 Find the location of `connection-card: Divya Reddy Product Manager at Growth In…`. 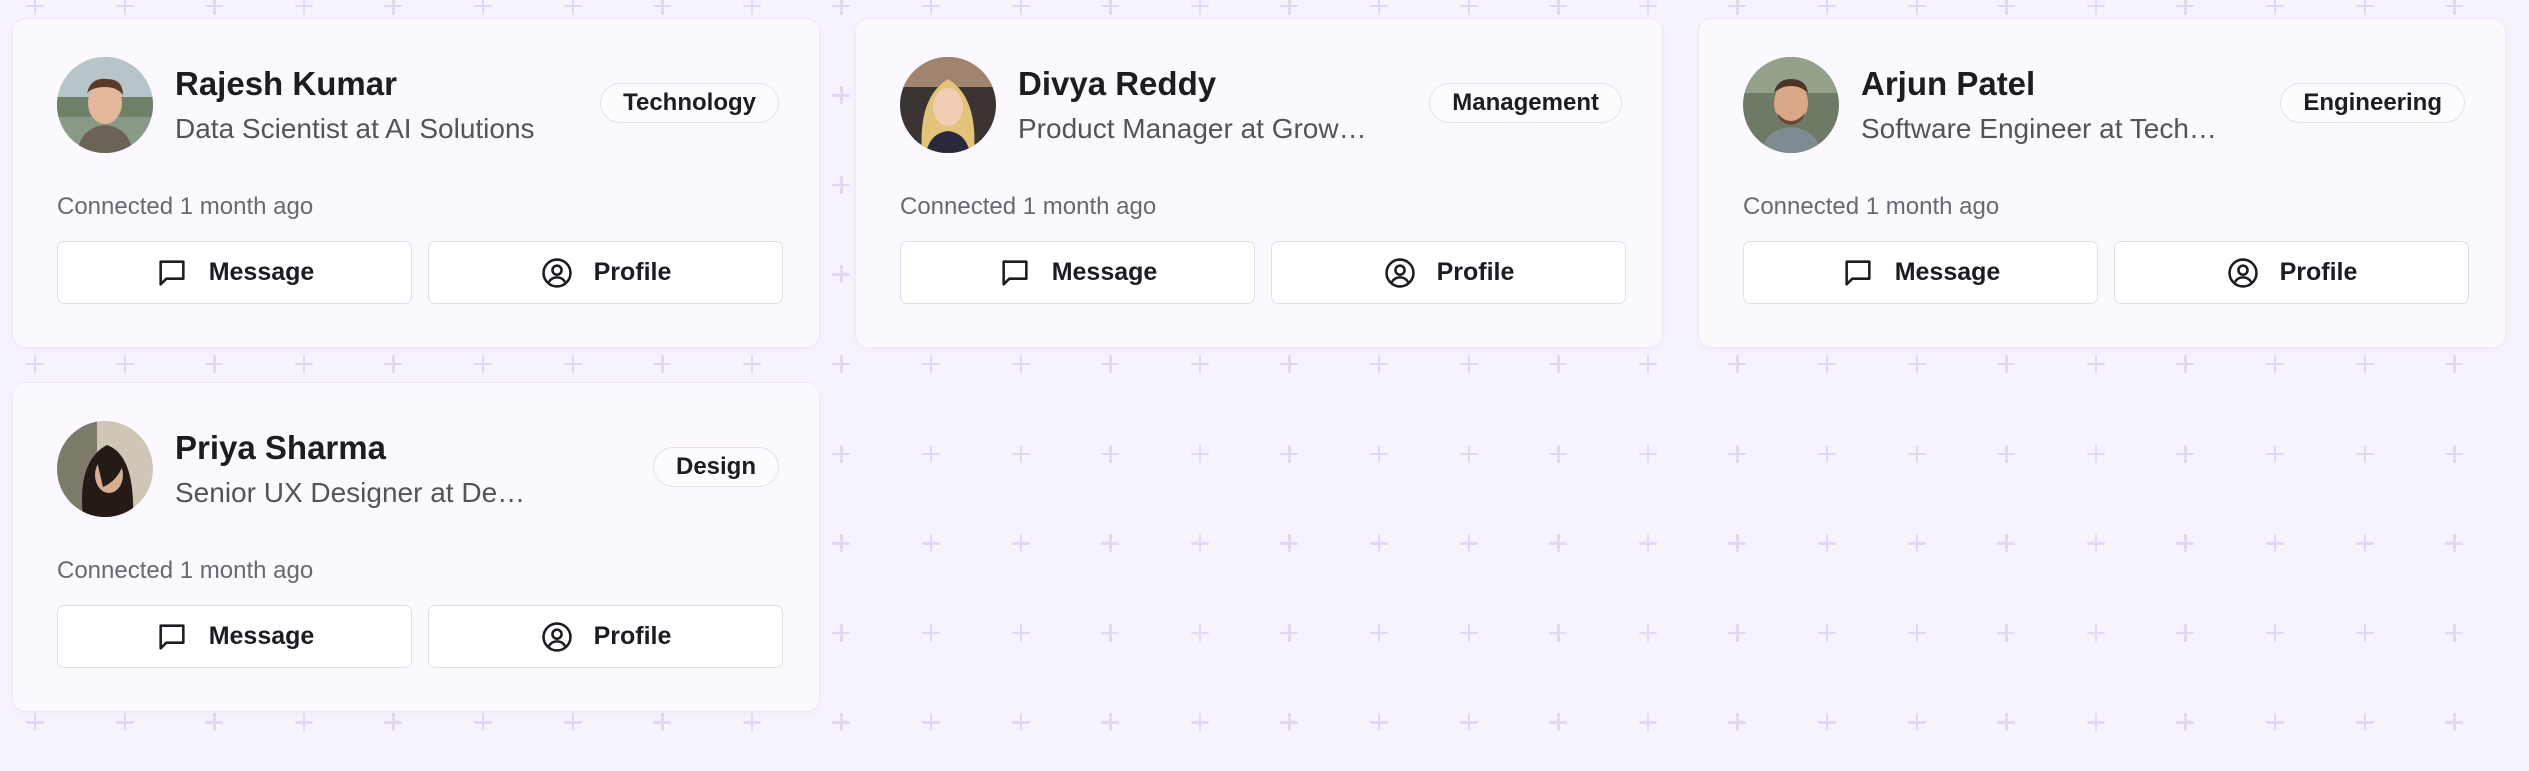

connection-card: Divya Reddy Product Manager at Growth In… is located at coordinates (1259, 183).